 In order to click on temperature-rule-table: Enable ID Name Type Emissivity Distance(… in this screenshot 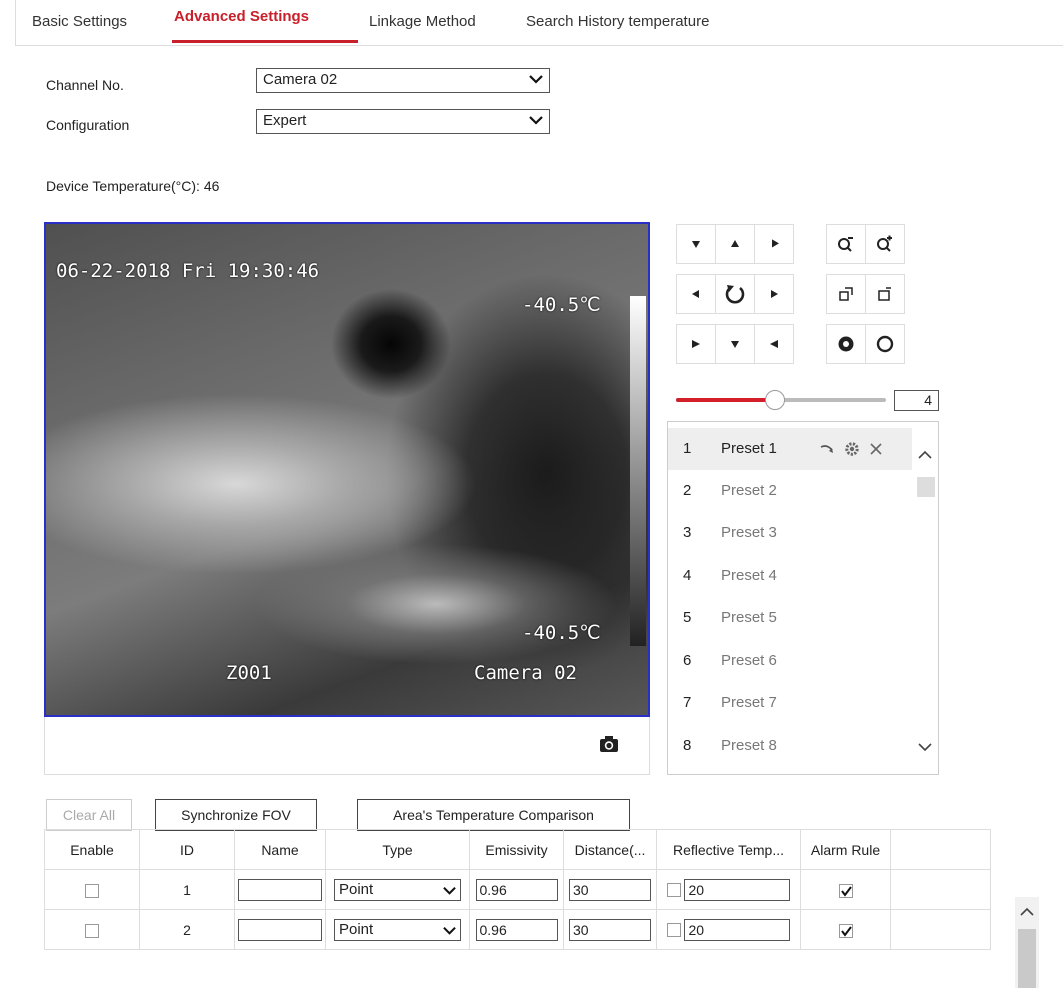, I will do `click(517, 889)`.